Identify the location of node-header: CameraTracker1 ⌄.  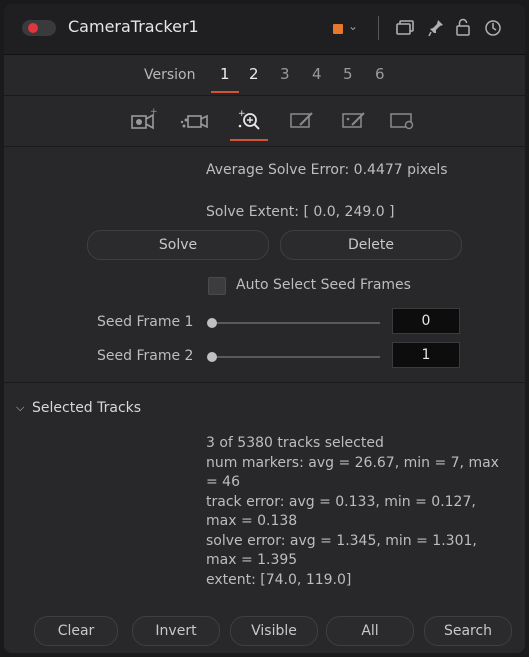
(264, 29).